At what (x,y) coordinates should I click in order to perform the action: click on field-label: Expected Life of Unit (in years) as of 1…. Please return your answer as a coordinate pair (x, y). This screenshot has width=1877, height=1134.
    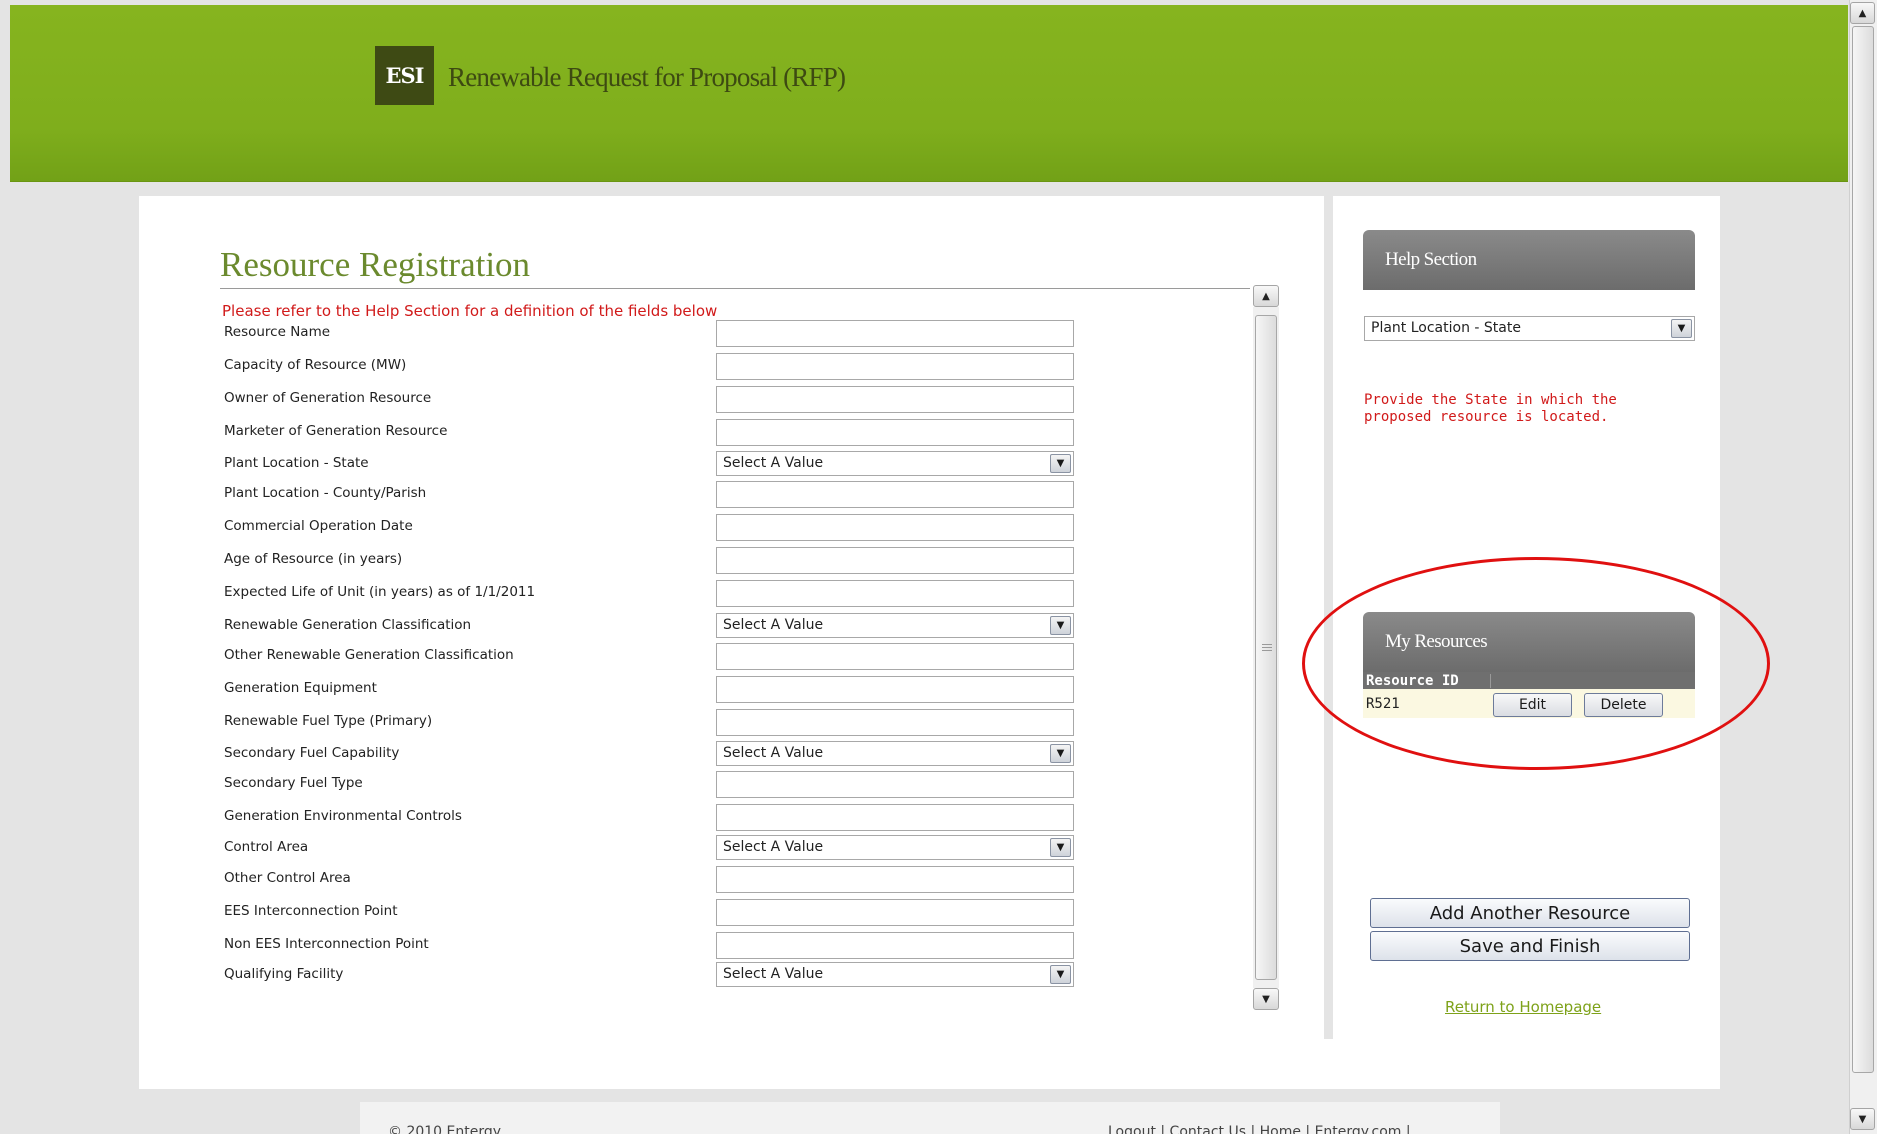
    Looking at the image, I should click on (380, 592).